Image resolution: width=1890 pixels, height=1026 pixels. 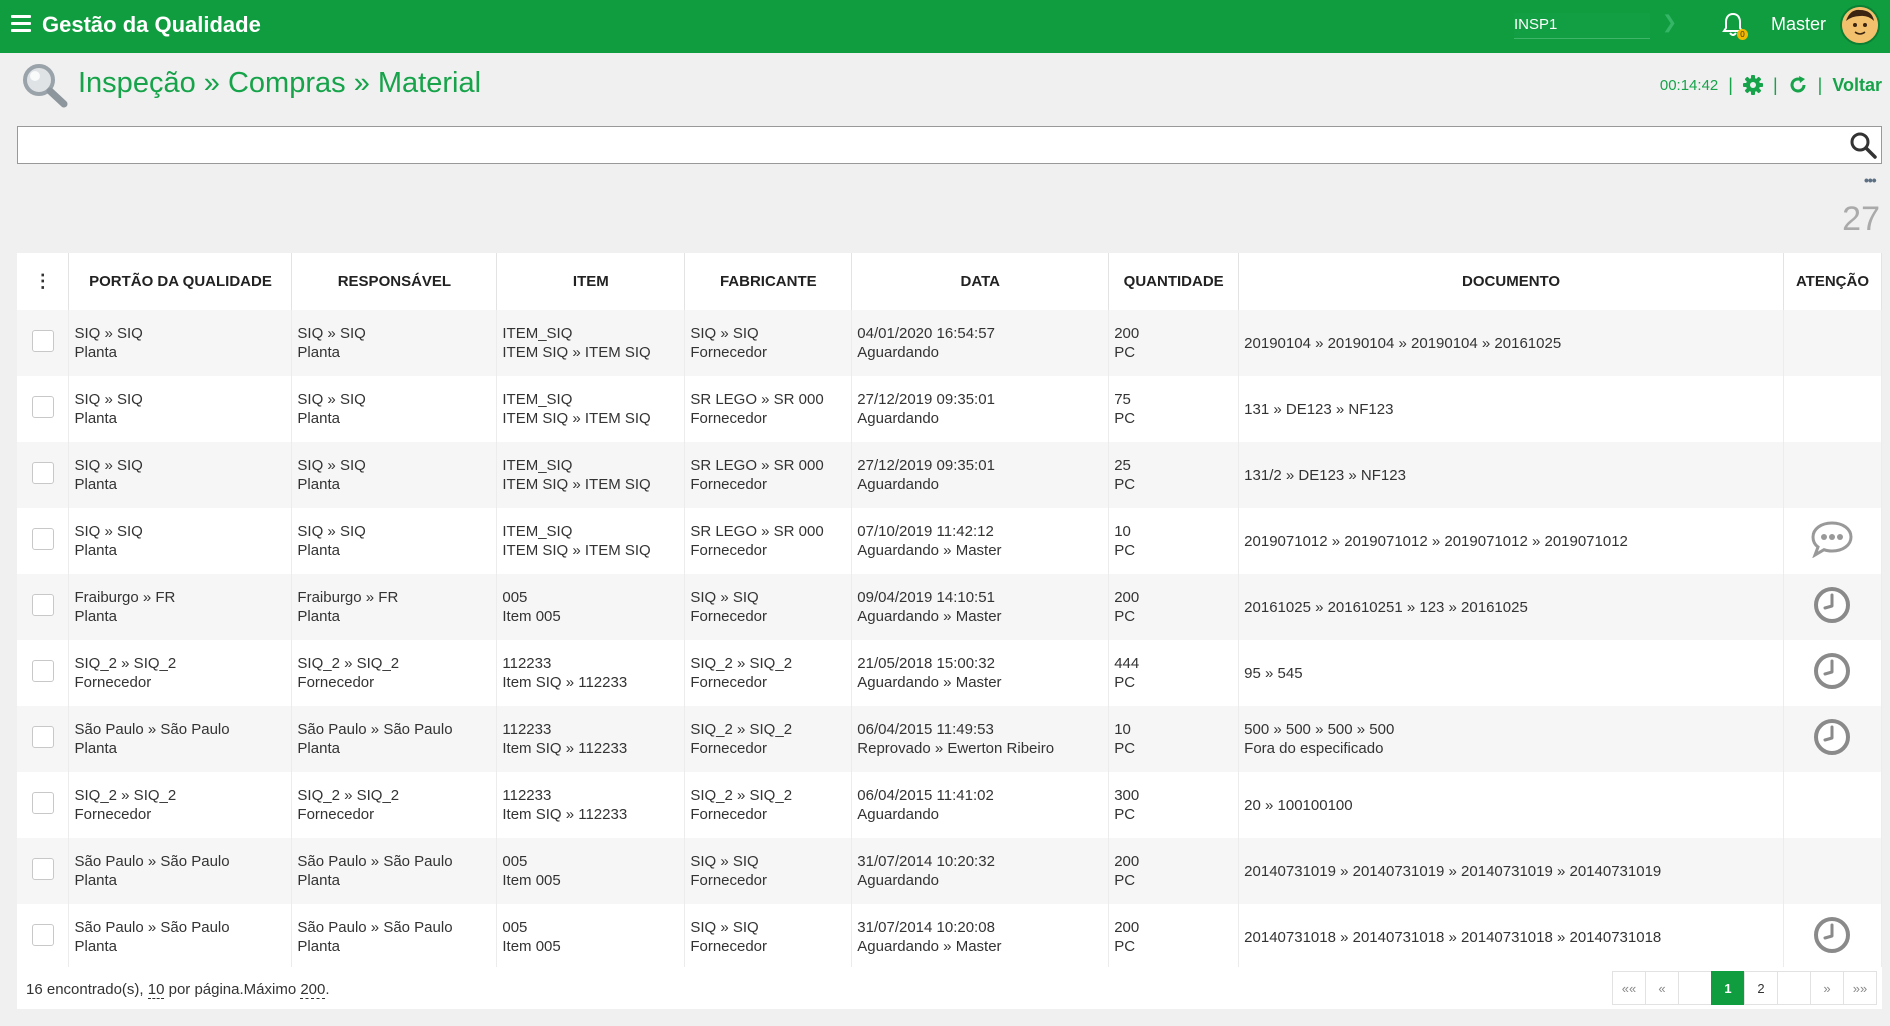 What do you see at coordinates (45, 85) in the screenshot?
I see `magnifier-icon` at bounding box center [45, 85].